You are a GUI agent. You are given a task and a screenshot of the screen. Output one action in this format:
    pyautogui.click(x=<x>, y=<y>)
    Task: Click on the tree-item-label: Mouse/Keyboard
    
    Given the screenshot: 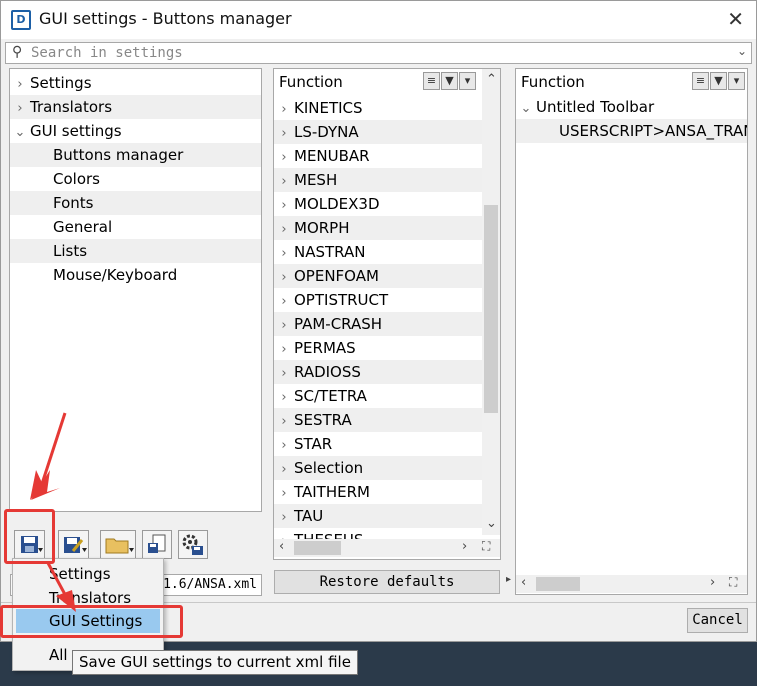 What is the action you would take?
    pyautogui.click(x=115, y=275)
    